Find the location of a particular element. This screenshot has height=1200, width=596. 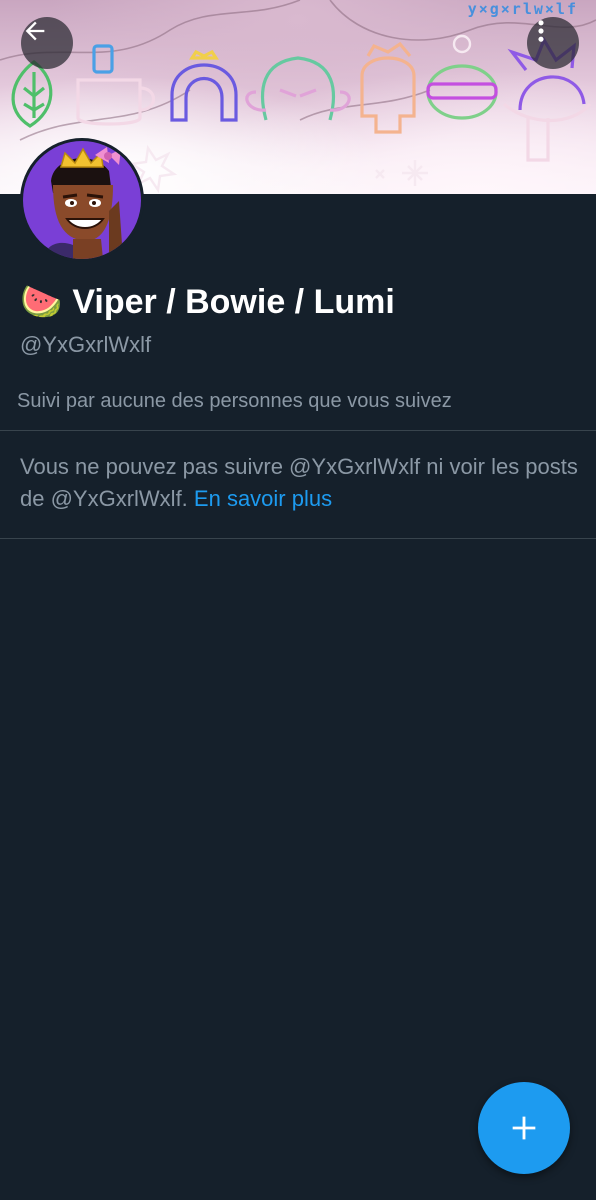

display-name-text: Viper / Bowie / Lumi is located at coordinates (233, 301).